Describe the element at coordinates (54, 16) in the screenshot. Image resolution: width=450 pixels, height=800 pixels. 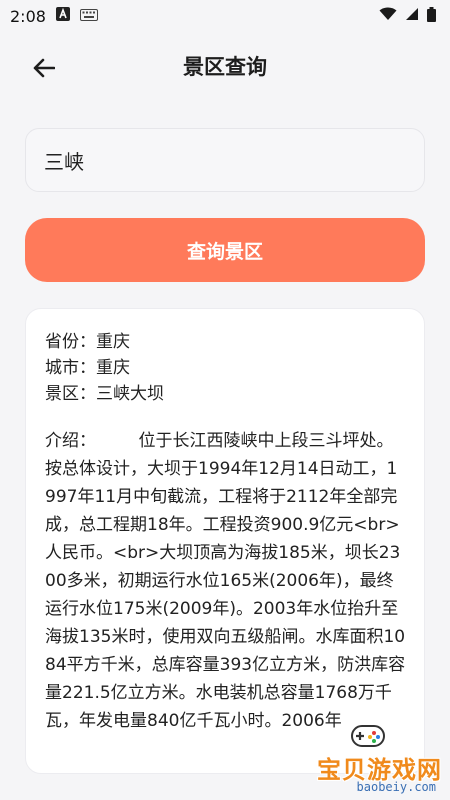
I see `status-left: 2:08` at that location.